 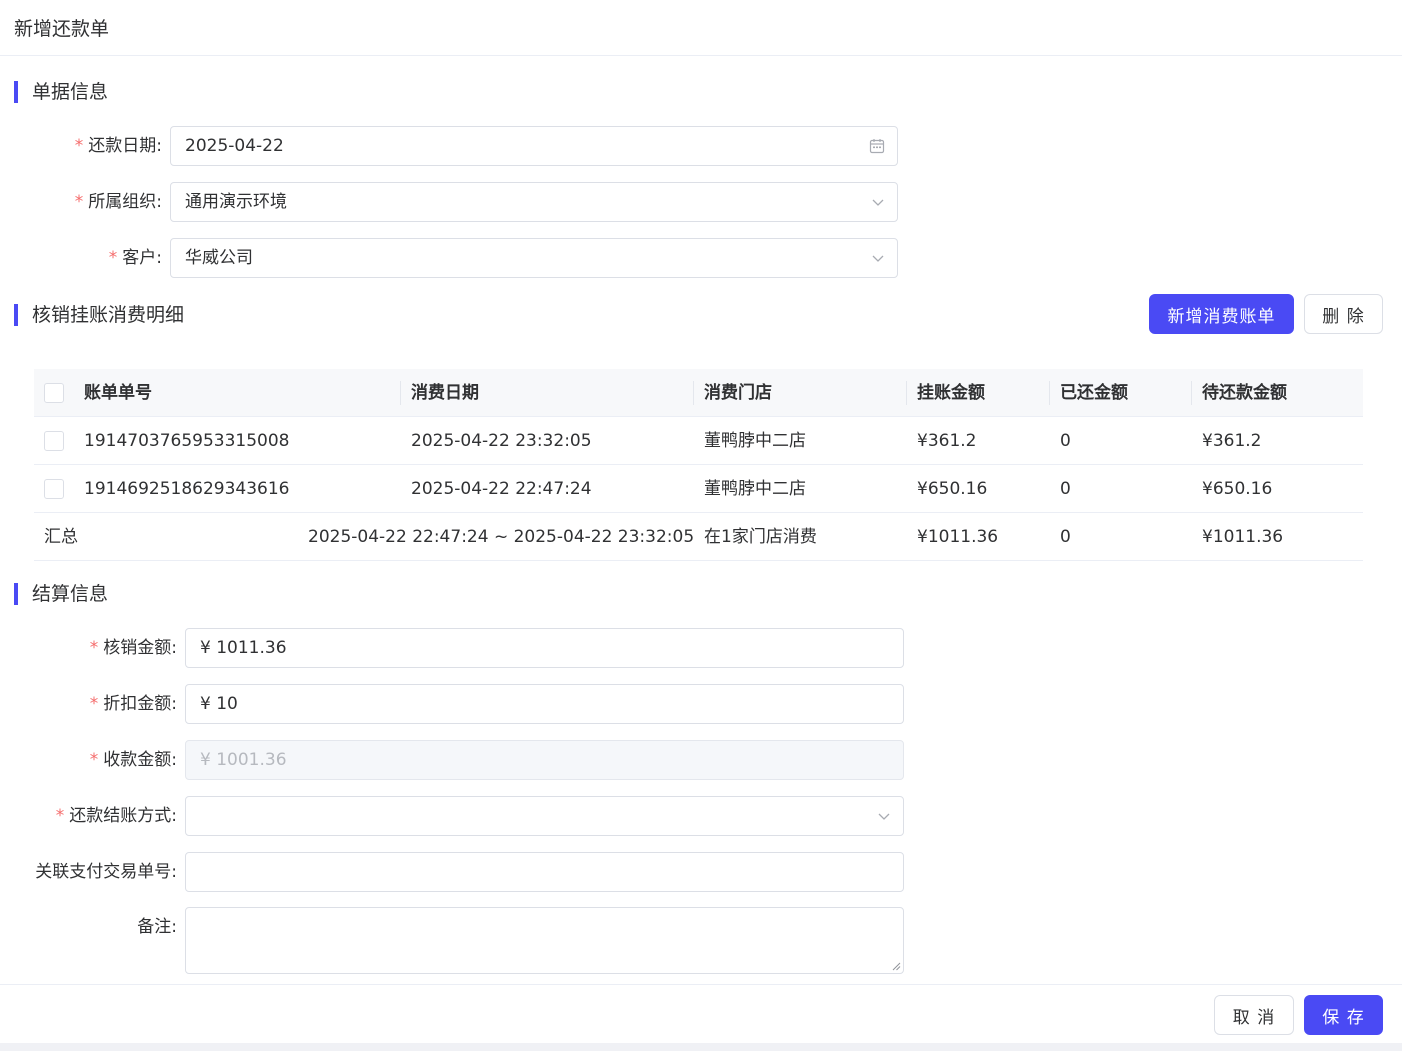 What do you see at coordinates (738, 393) in the screenshot?
I see `col-header-store: 消费门店` at bounding box center [738, 393].